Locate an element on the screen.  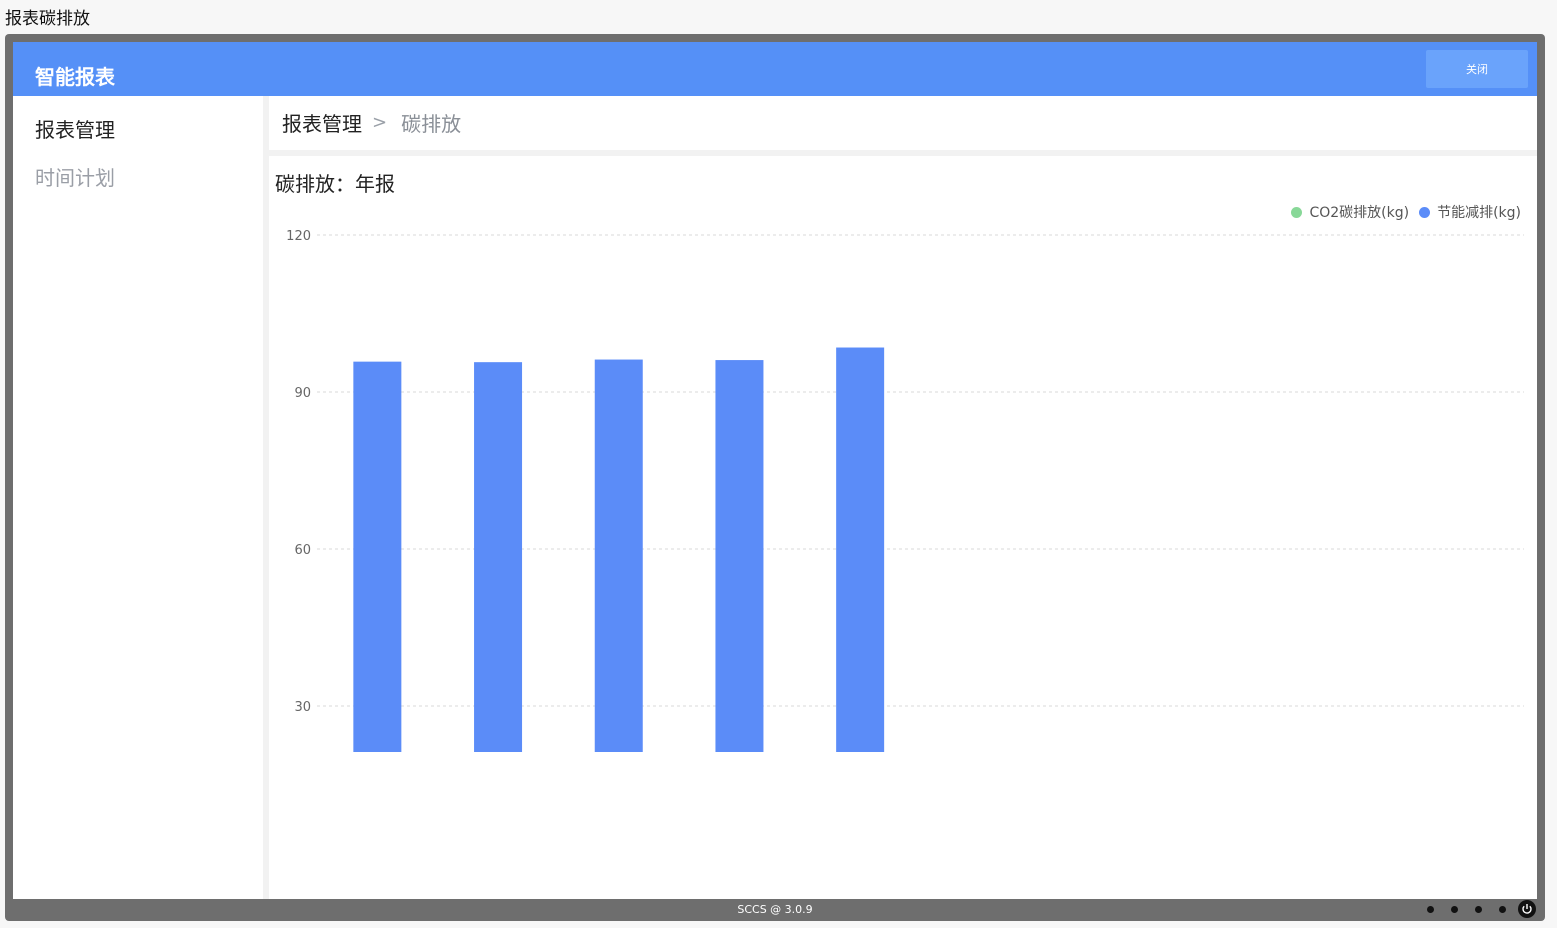
y-tick-label: 90 is located at coordinates (302, 393).